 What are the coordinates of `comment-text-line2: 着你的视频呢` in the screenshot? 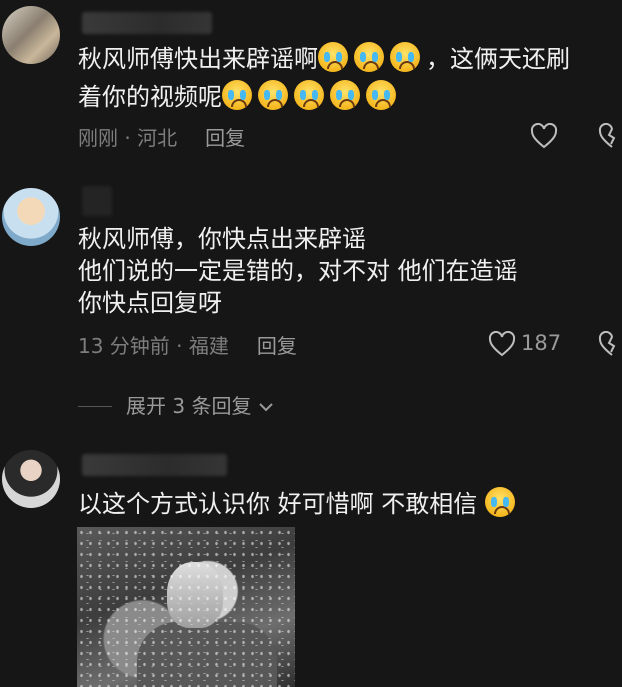 It's located at (240, 96).